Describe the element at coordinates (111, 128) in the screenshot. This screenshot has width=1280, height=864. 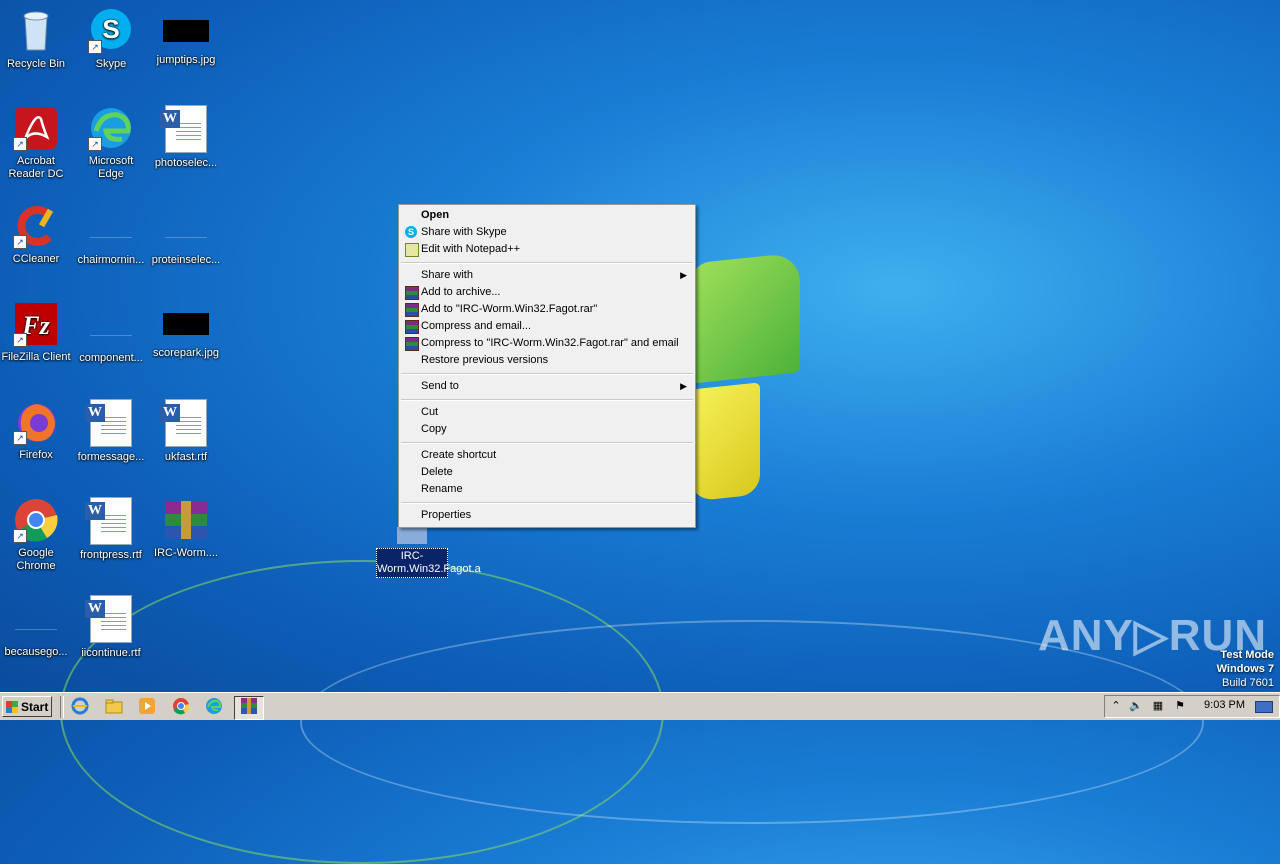
I see `edge-icon: ↗` at that location.